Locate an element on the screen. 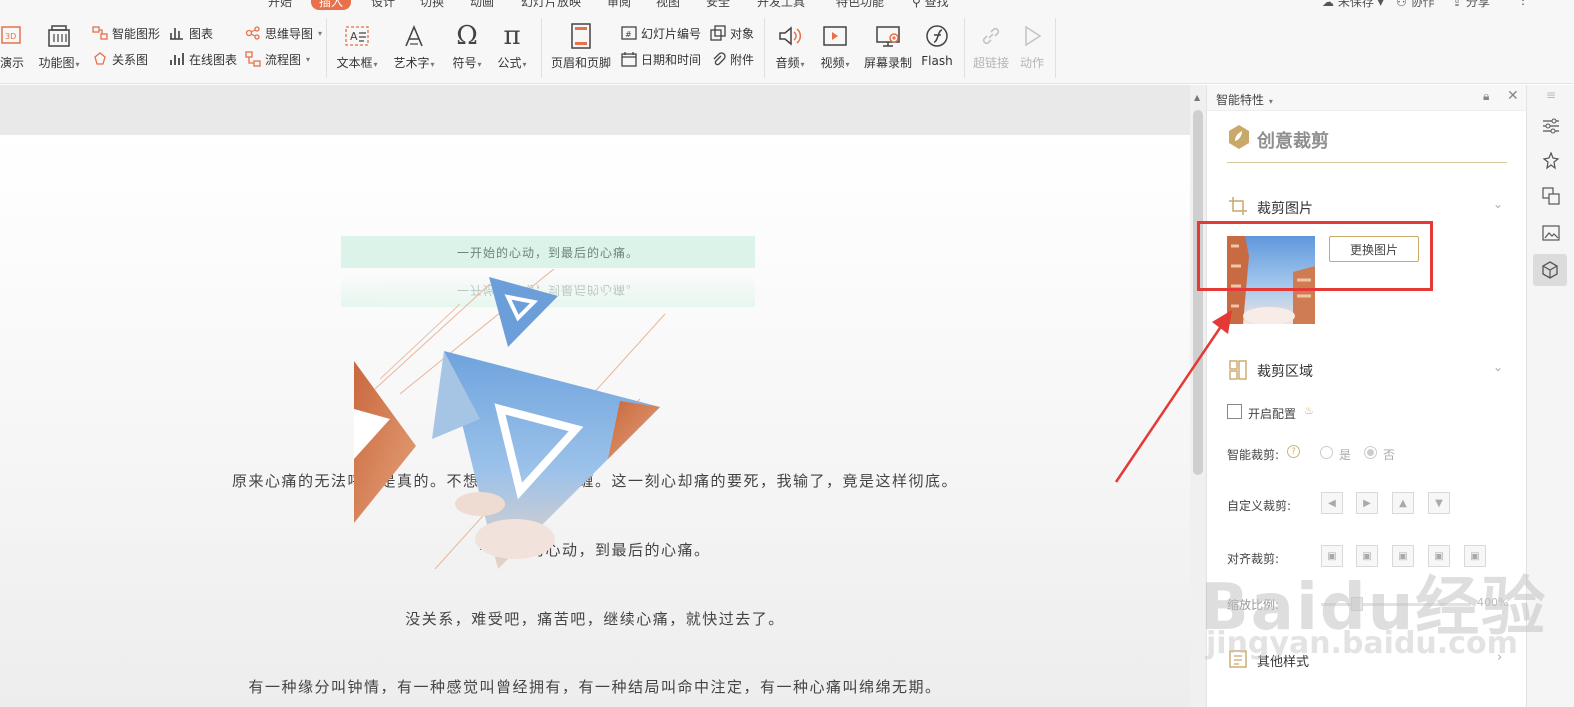 The width and height of the screenshot is (1574, 707). action-button: 动作 is located at coordinates (1032, 46).